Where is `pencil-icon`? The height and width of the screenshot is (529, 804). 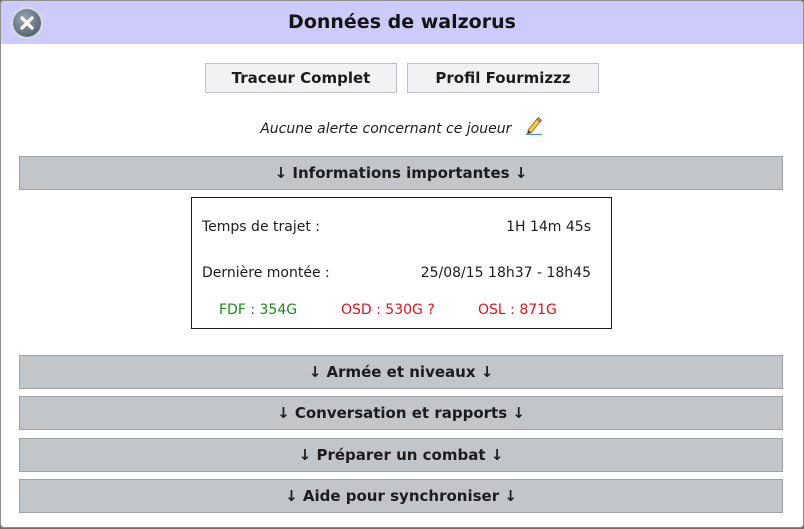 pencil-icon is located at coordinates (534, 129).